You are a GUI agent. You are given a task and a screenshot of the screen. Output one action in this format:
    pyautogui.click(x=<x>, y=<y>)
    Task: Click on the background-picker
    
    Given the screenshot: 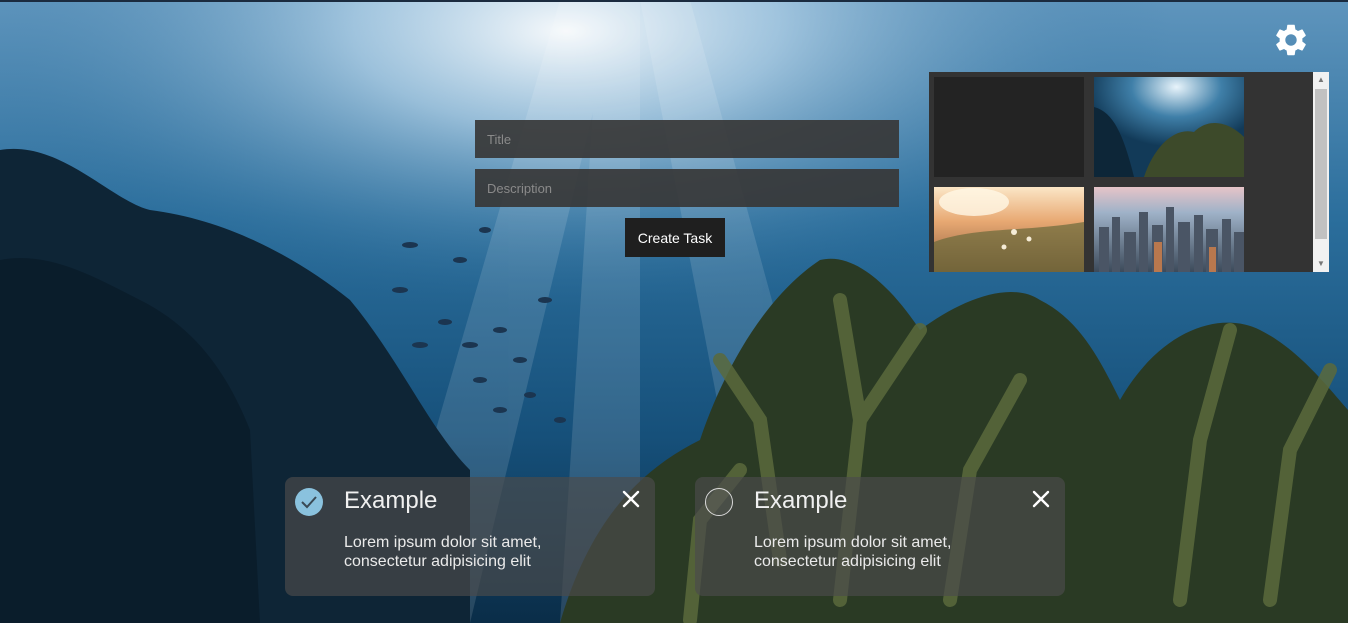 What is the action you would take?
    pyautogui.click(x=1129, y=172)
    